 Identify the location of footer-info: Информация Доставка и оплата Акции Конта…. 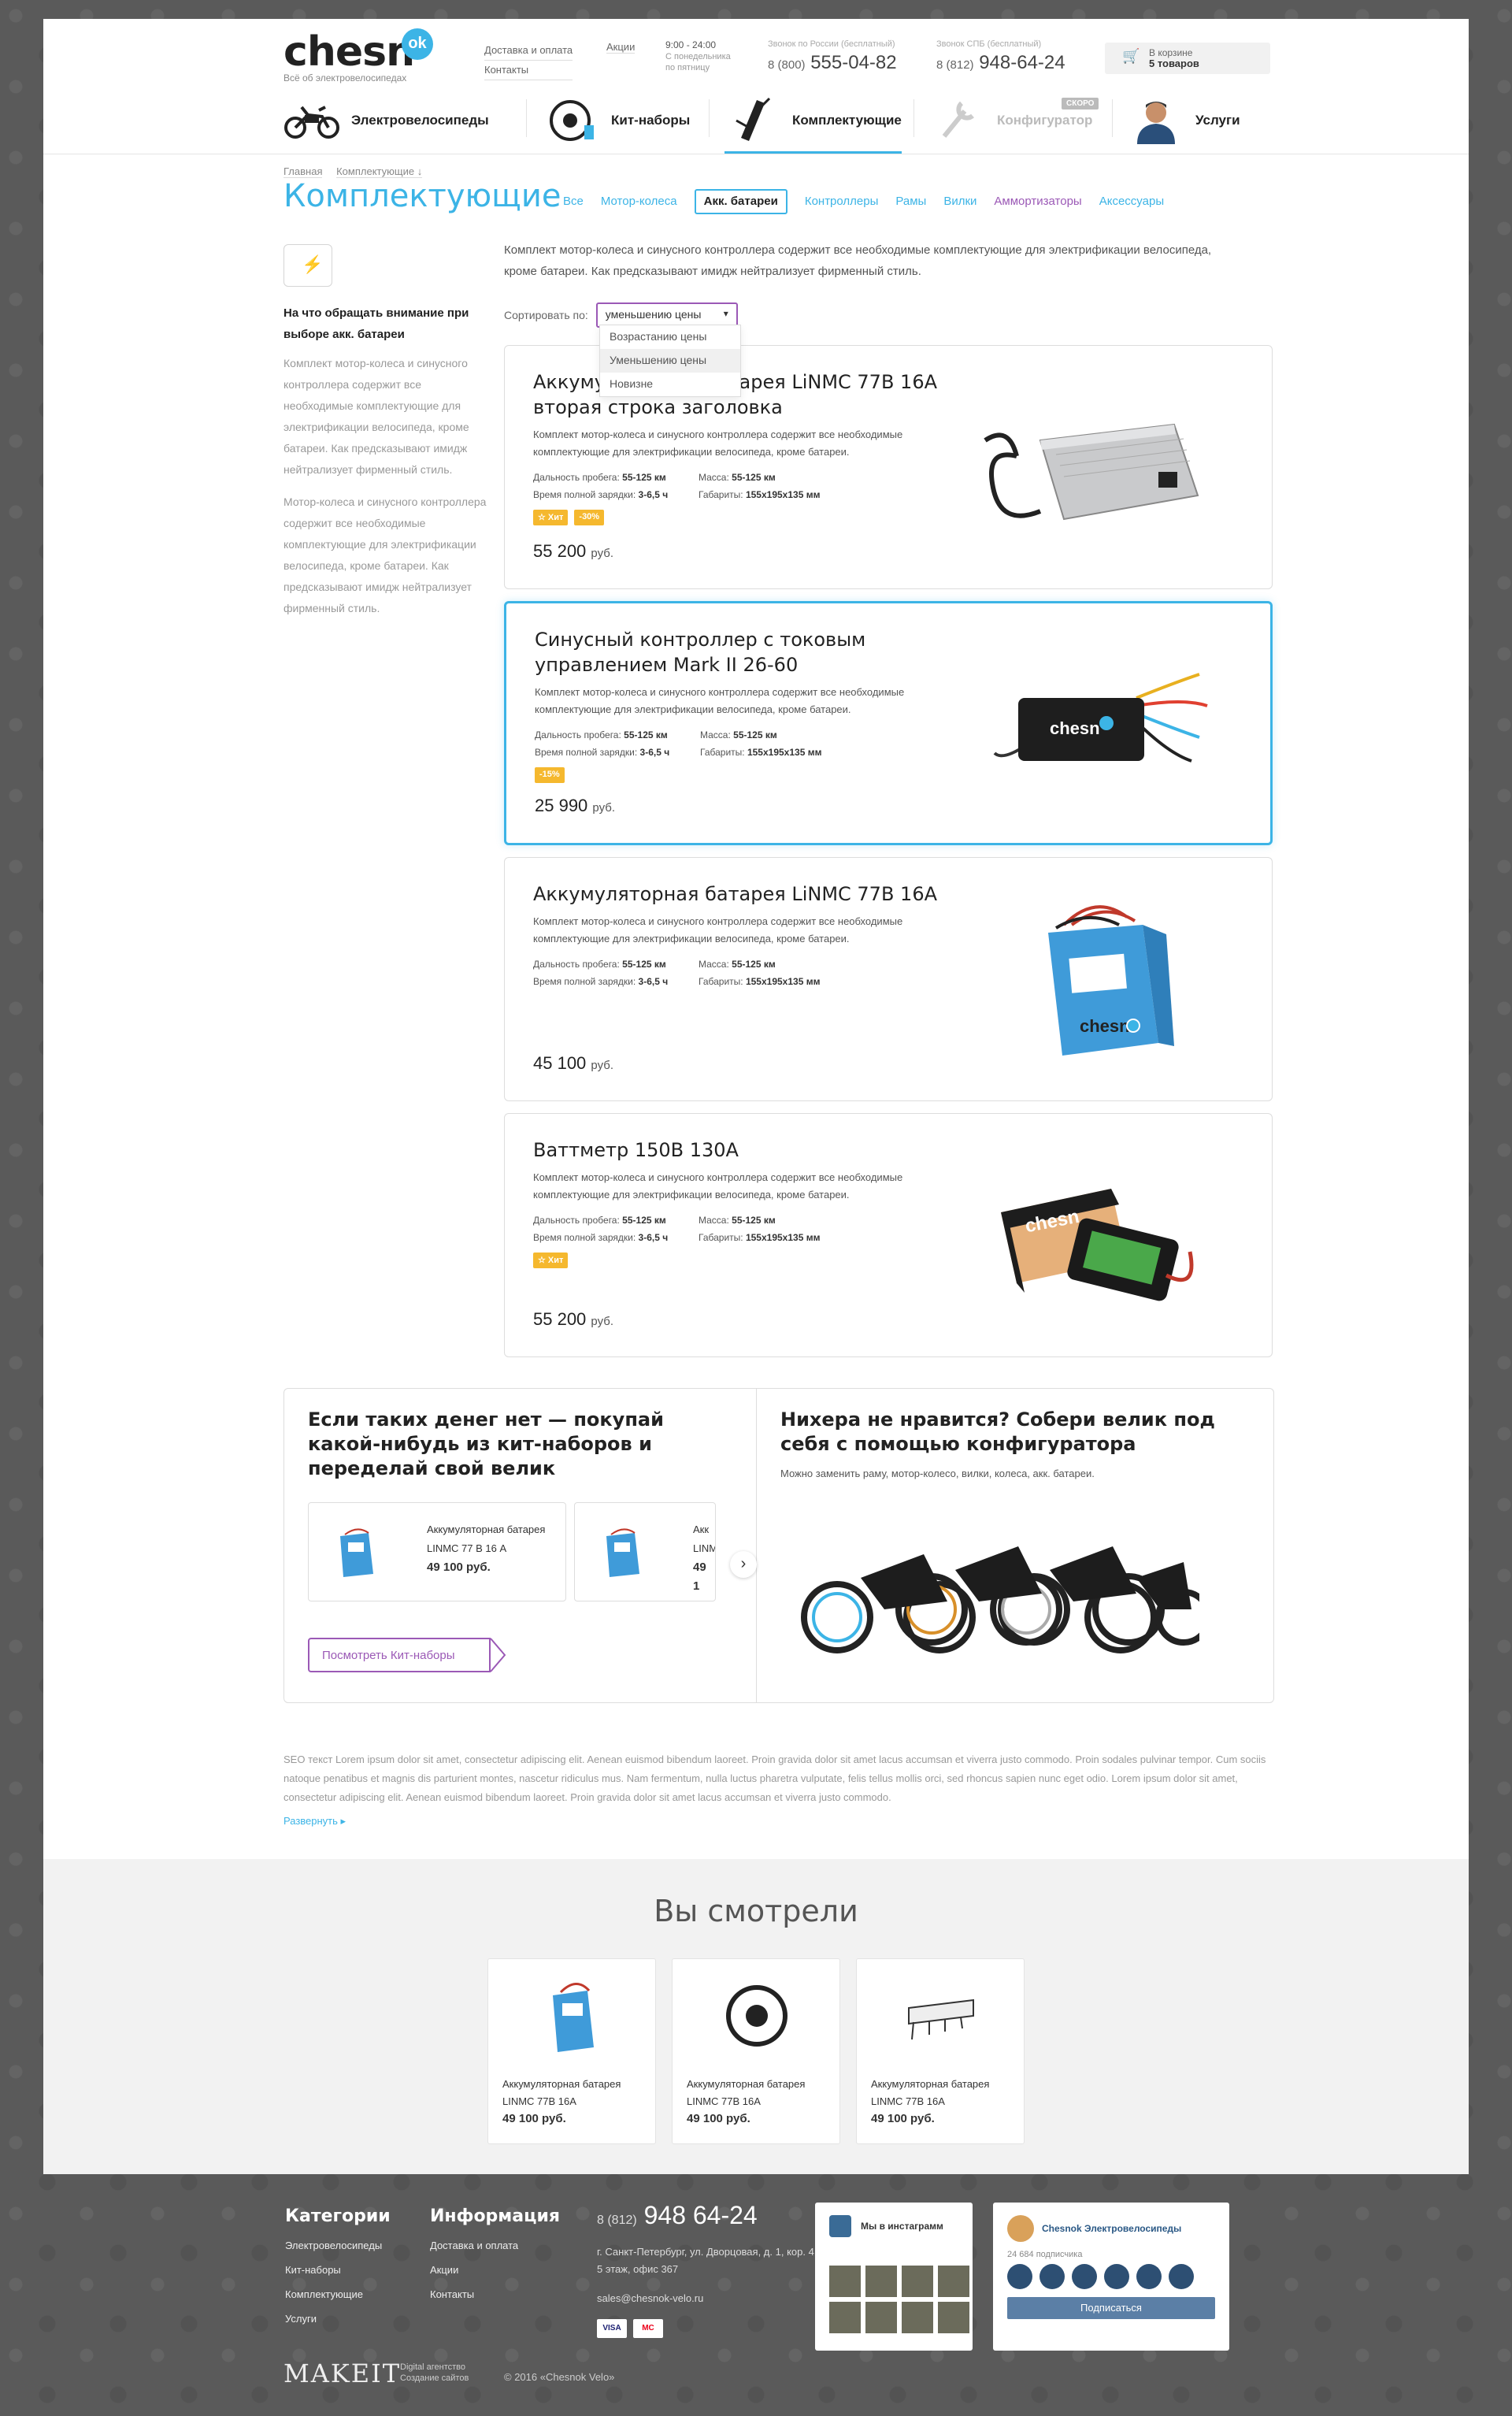
(495, 2255).